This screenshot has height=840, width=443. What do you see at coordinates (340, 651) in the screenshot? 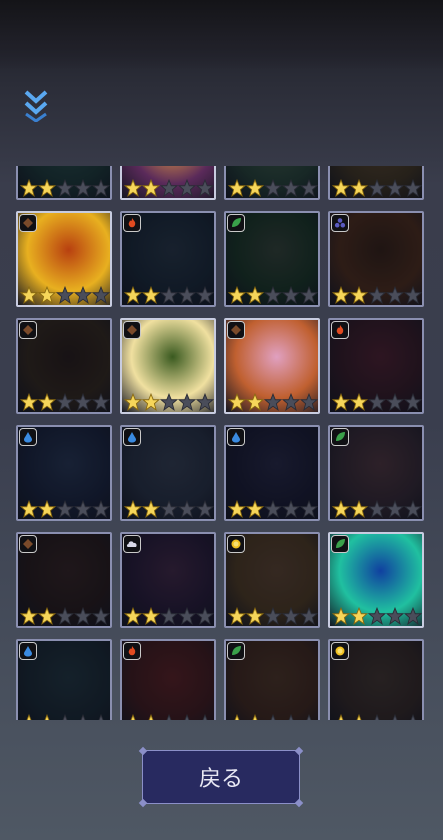
I see `light-element-icon` at bounding box center [340, 651].